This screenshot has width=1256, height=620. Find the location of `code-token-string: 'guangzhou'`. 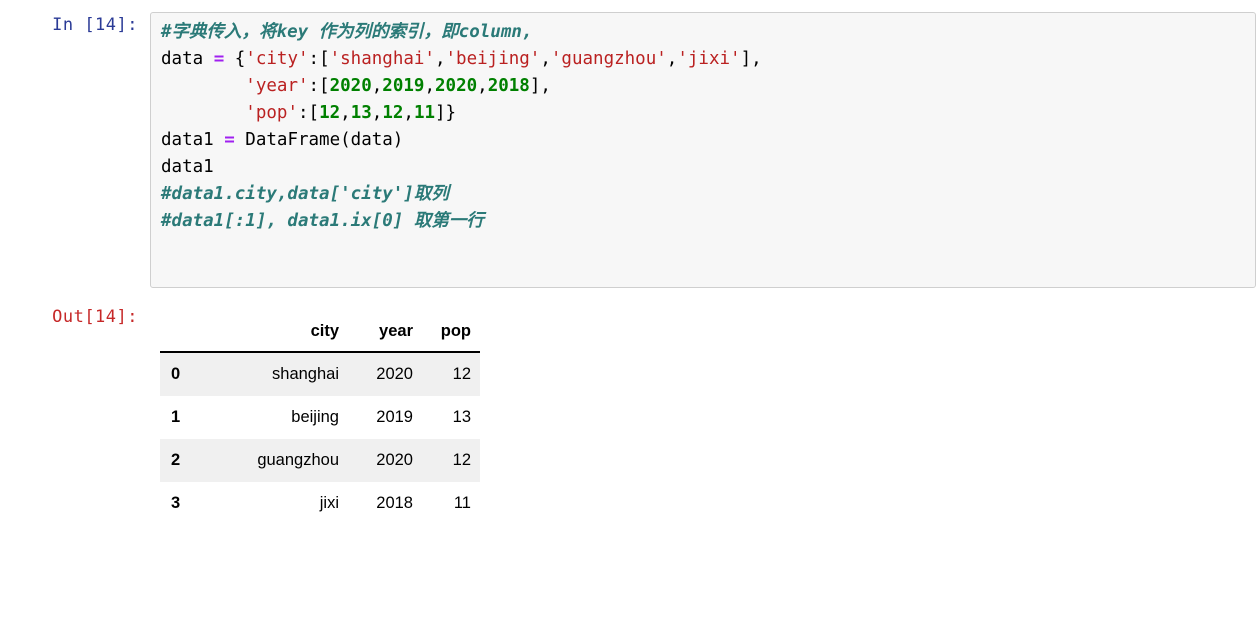

code-token-string: 'guangzhou' is located at coordinates (608, 59).